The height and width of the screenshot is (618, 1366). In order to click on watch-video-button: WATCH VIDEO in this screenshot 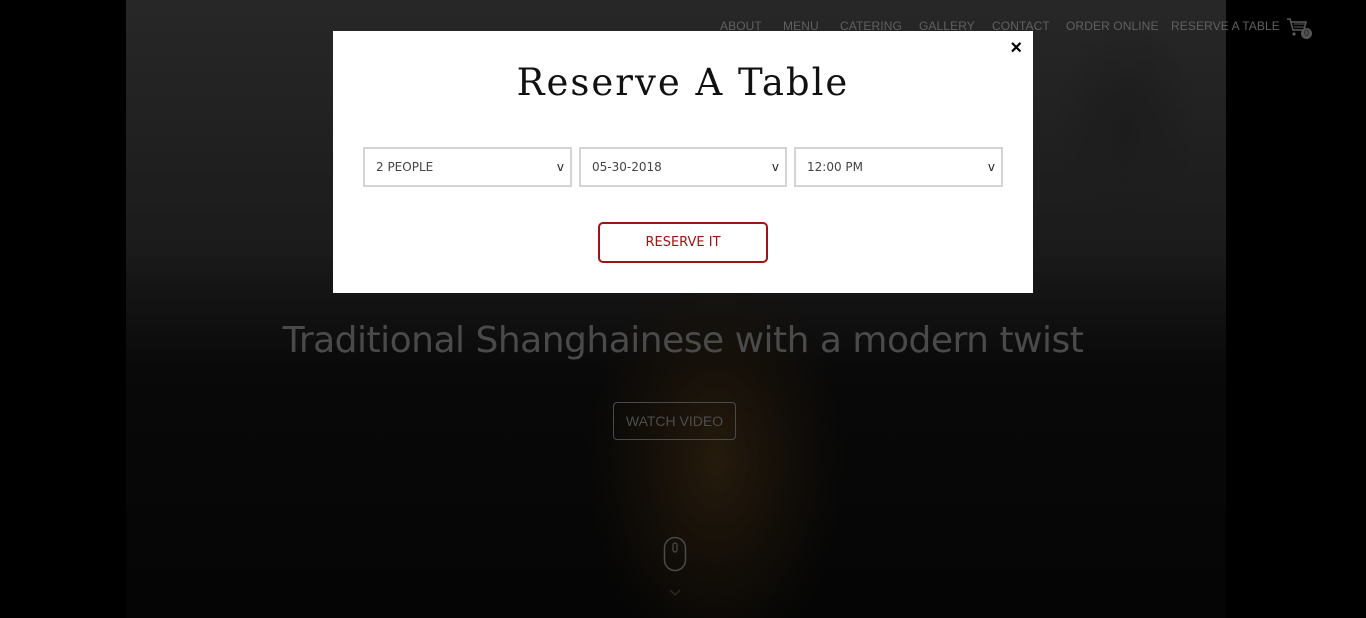, I will do `click(674, 421)`.